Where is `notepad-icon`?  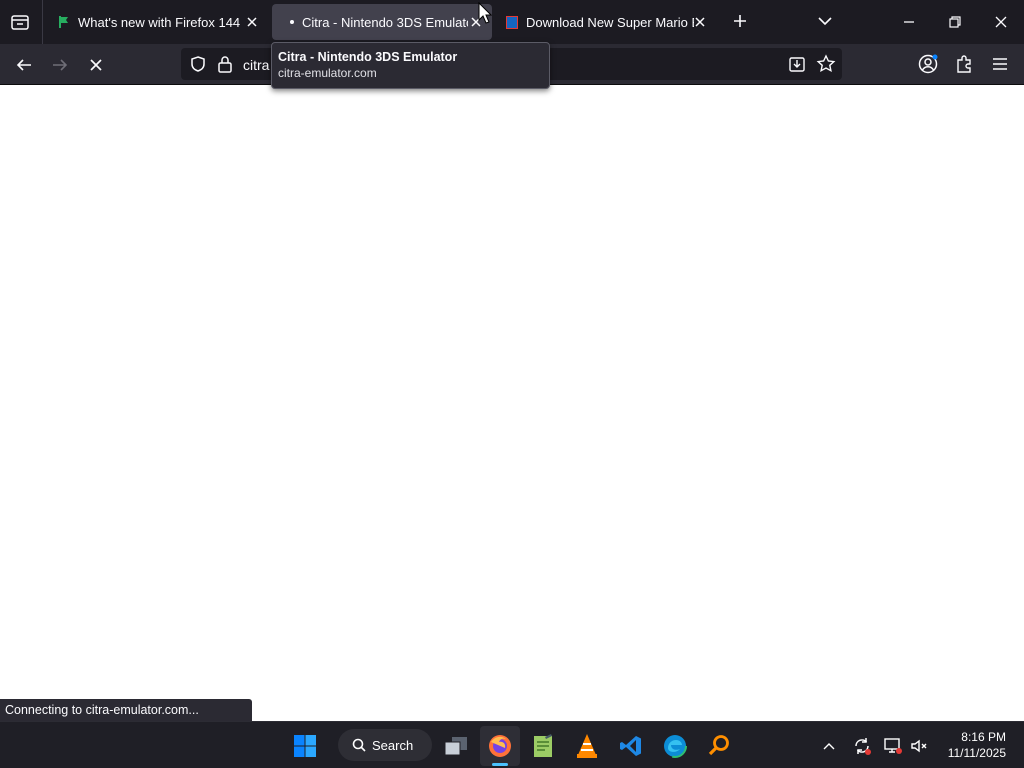 notepad-icon is located at coordinates (543, 745).